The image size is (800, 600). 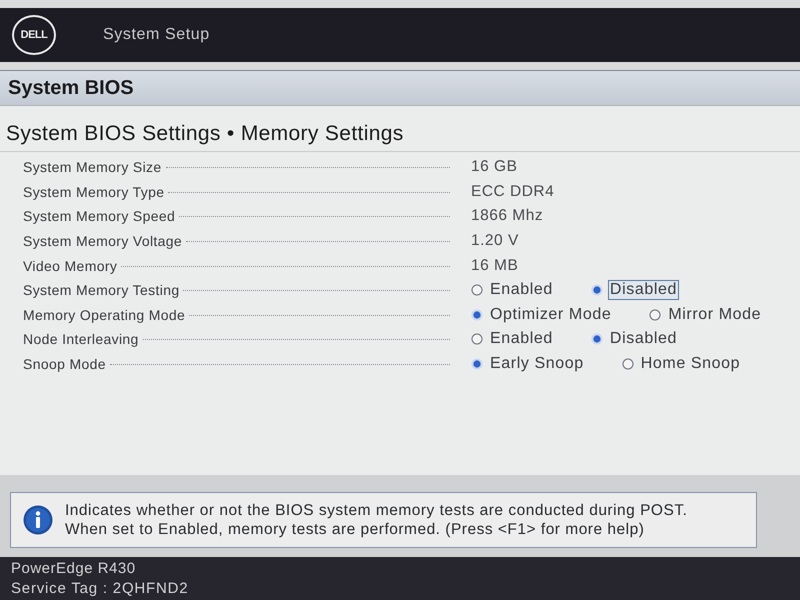 What do you see at coordinates (93, 192) in the screenshot?
I see `setting-label: System Memory Type` at bounding box center [93, 192].